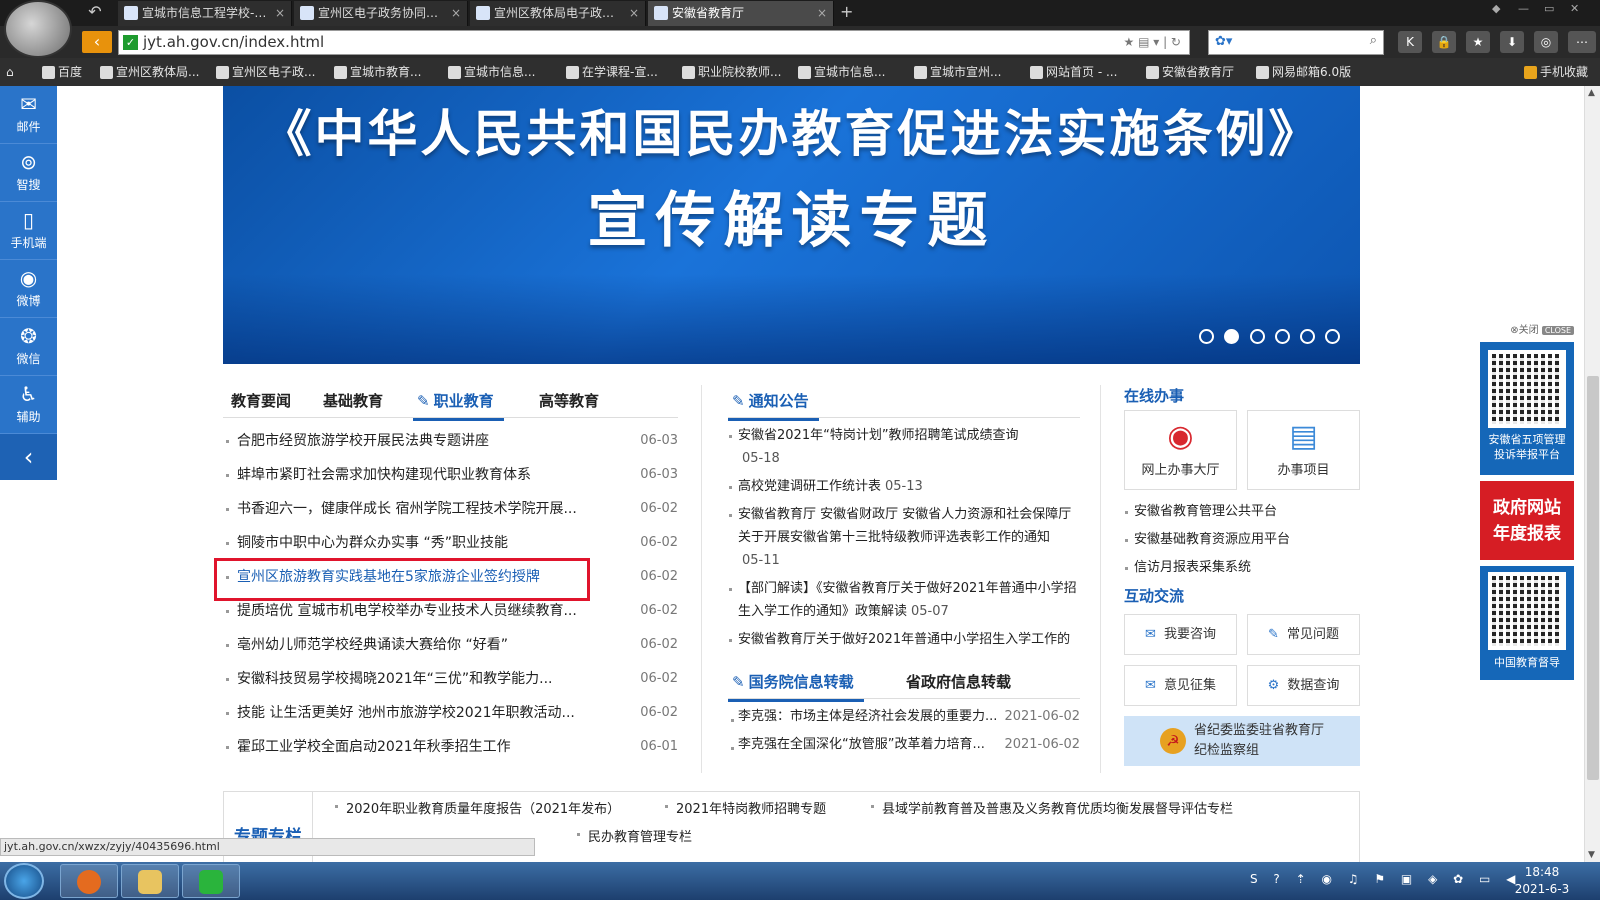 This screenshot has height=900, width=1600. Describe the element at coordinates (1478, 42) in the screenshot. I see `favorites-icon: ★` at that location.